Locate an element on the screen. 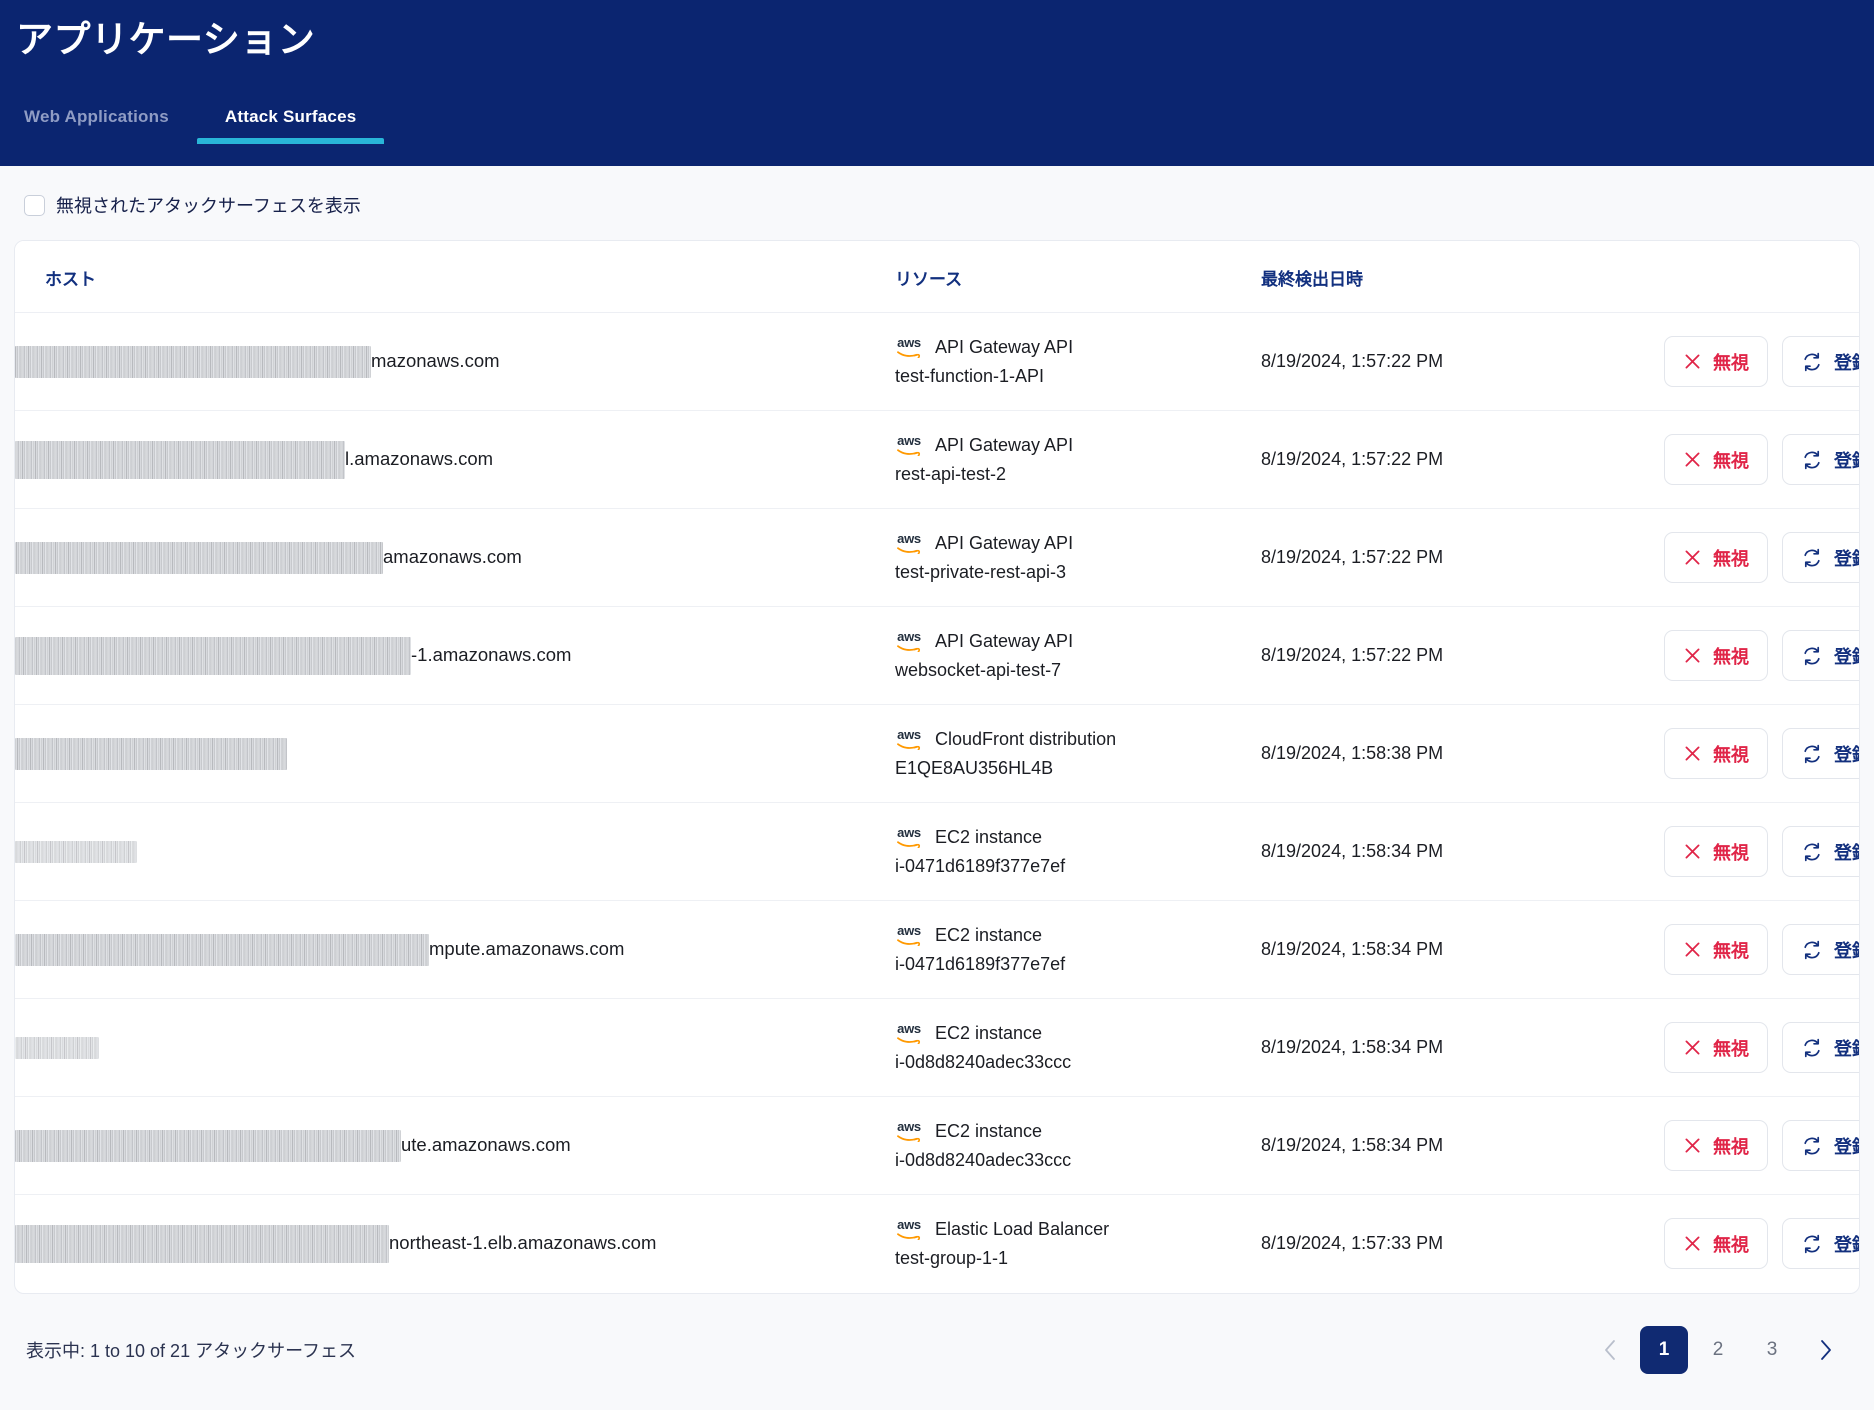  resource-value: aws EC2 instance i-0d8d8240adec33ccc is located at coordinates (1078, 1048).